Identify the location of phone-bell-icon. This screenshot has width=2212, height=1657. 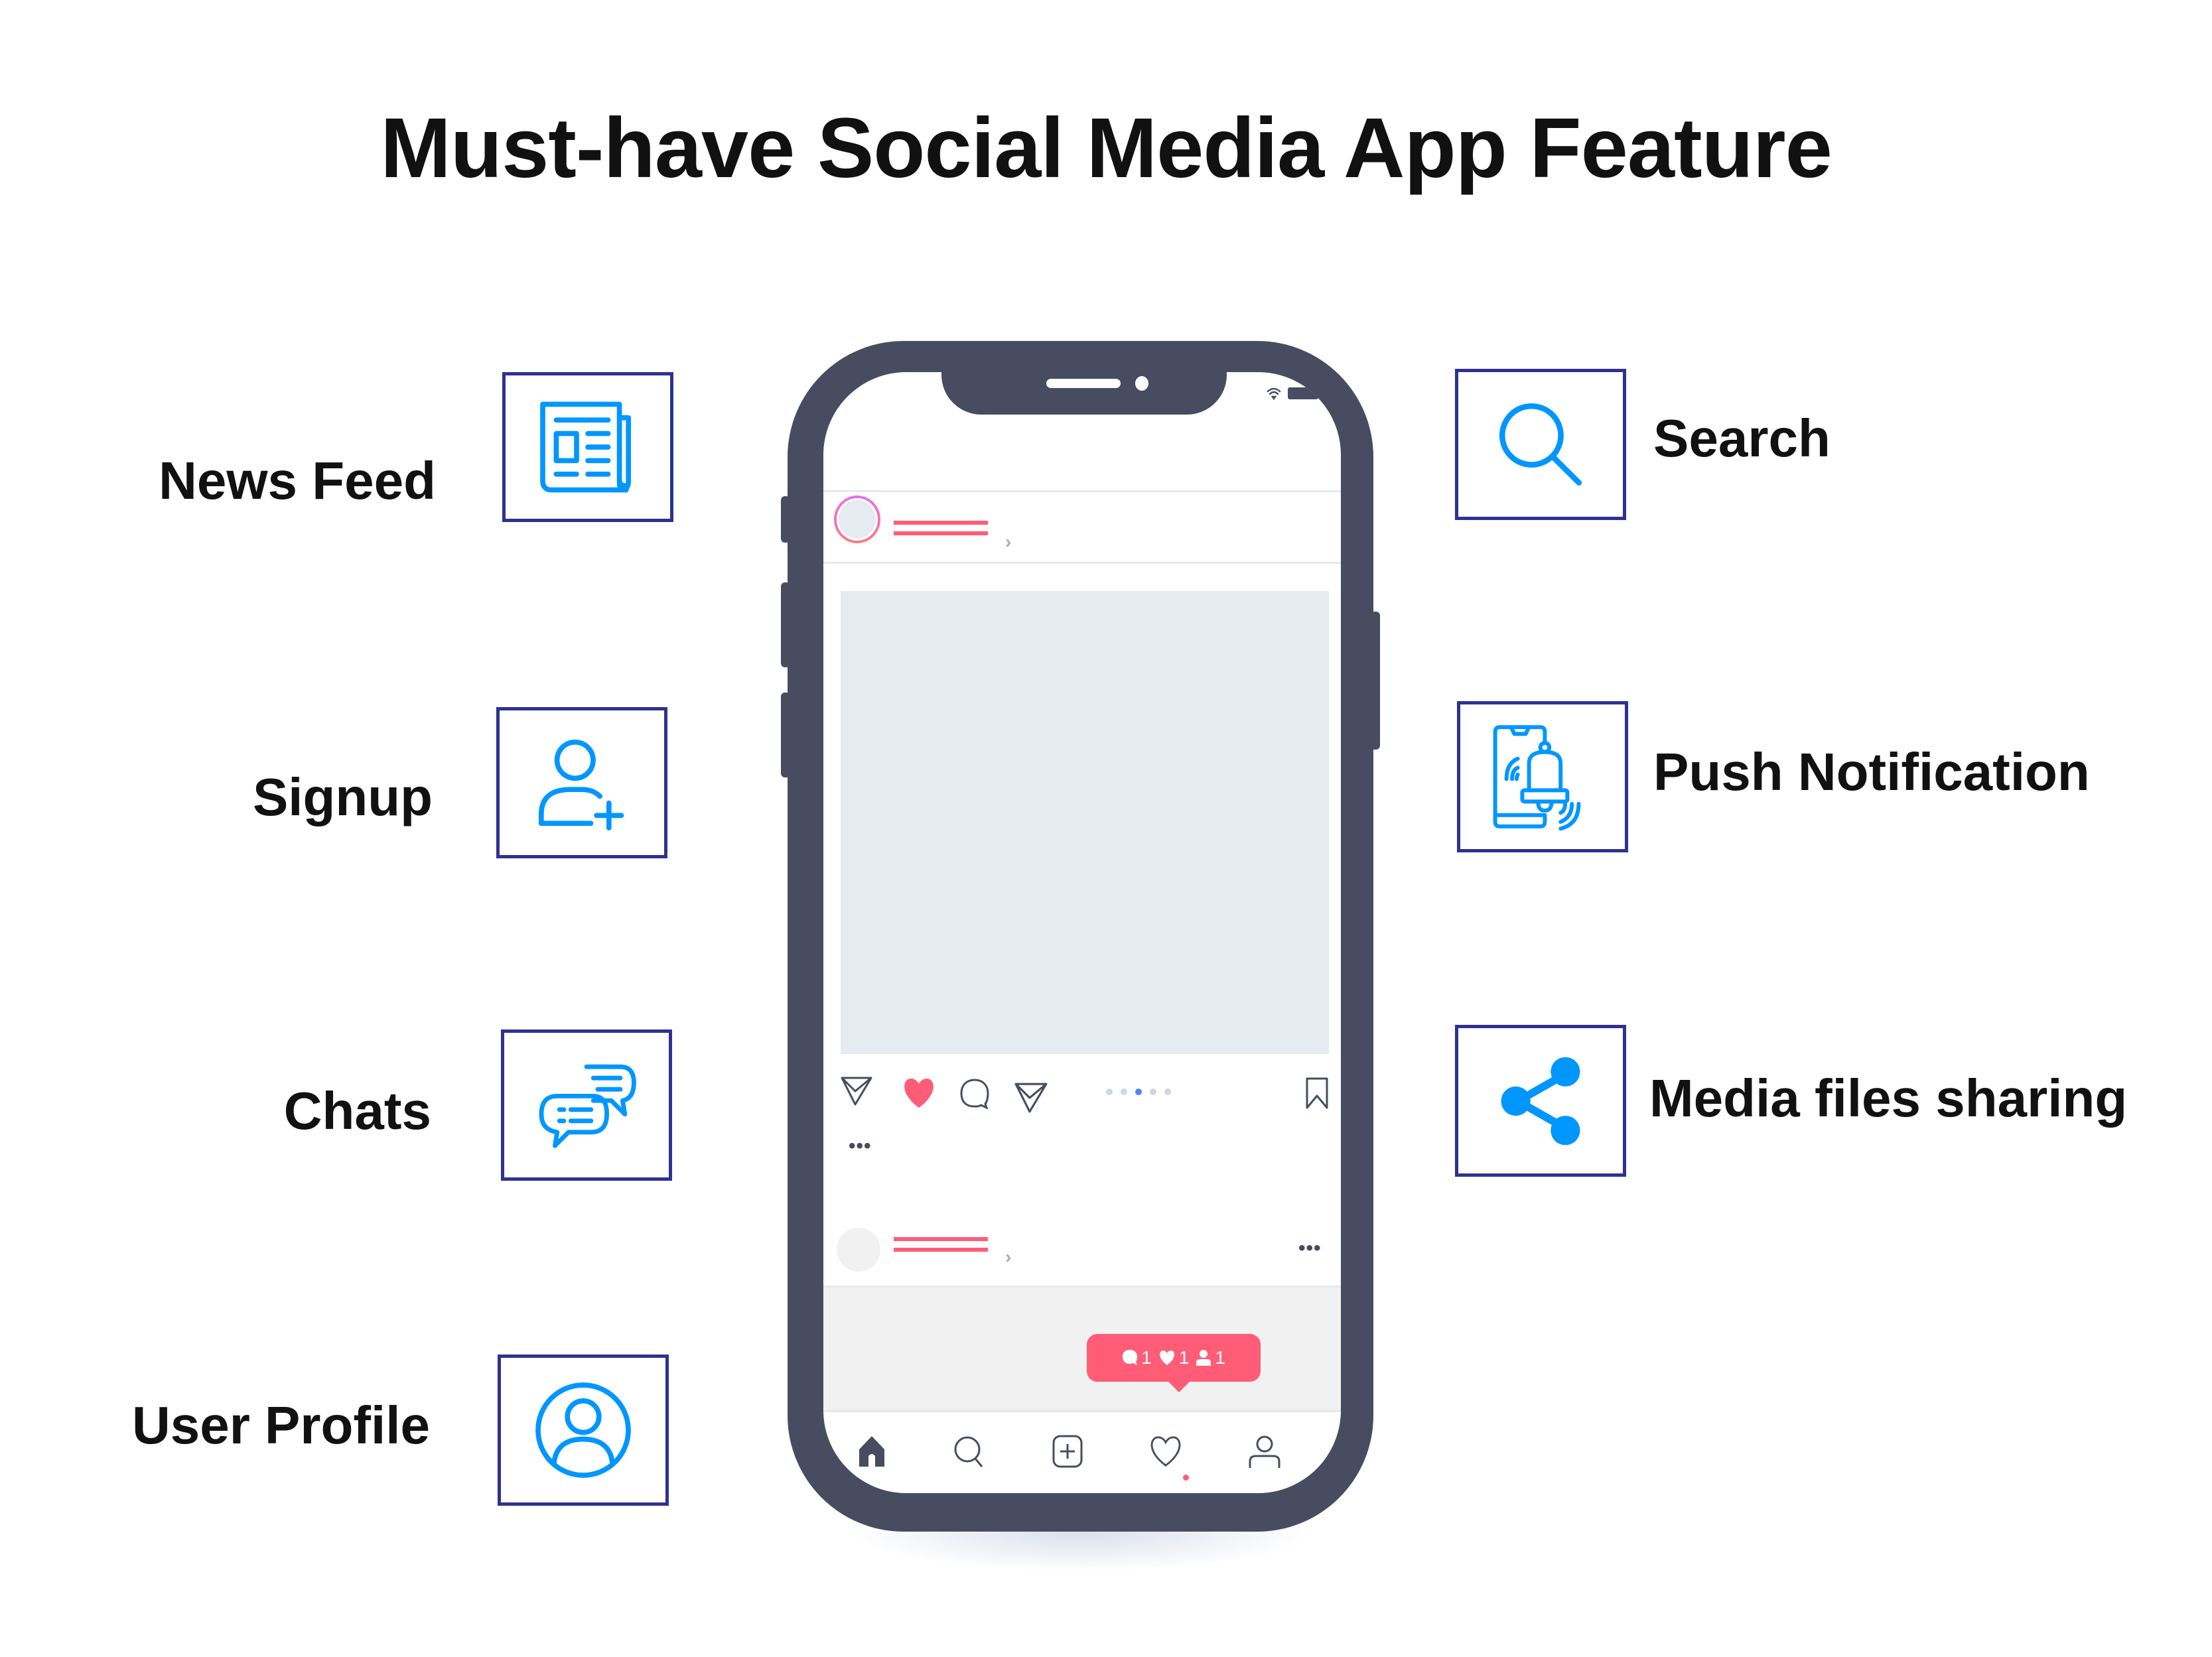
(1537, 778).